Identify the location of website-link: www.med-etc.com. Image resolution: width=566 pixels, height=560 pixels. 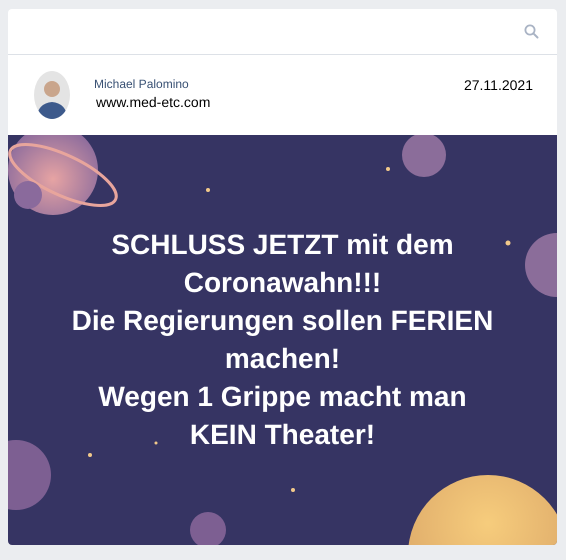
(152, 102).